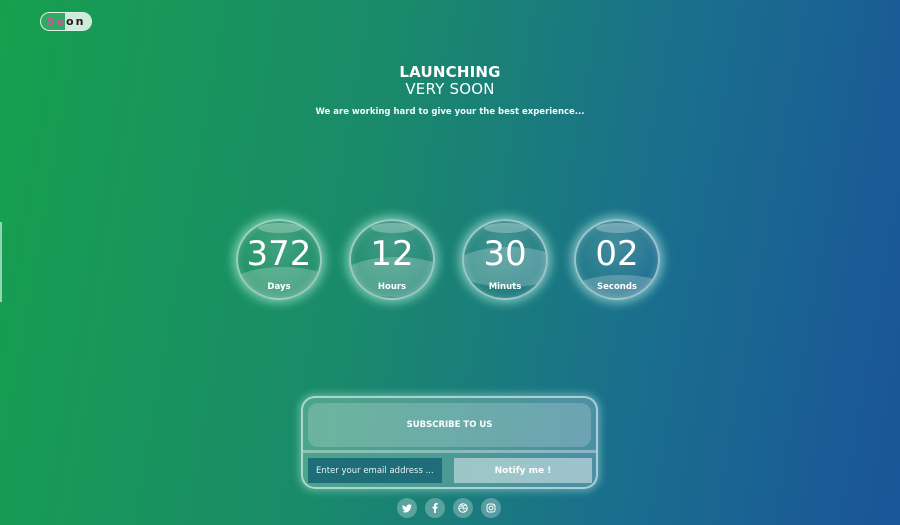  What do you see at coordinates (451, 261) in the screenshot?
I see `countdown: 372 Days 12 Hours 30 Minuts 02 Seconds` at bounding box center [451, 261].